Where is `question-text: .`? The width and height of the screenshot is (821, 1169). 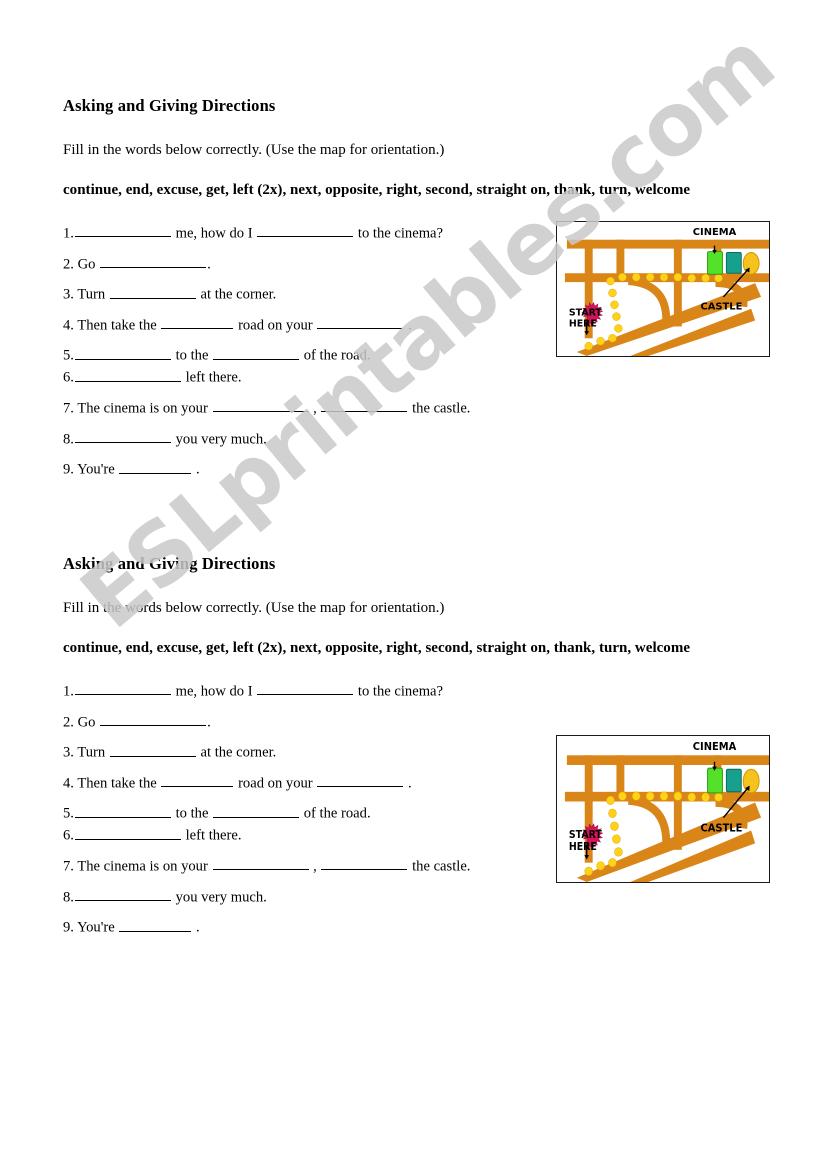 question-text: . is located at coordinates (209, 722).